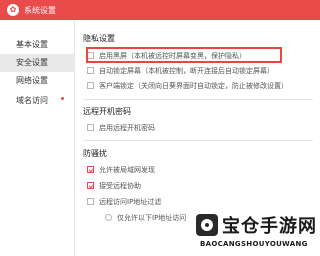 Image resolution: width=320 pixels, height=256 pixels. What do you see at coordinates (90, 169) in the screenshot?
I see `lan-discovery-checkbox` at bounding box center [90, 169].